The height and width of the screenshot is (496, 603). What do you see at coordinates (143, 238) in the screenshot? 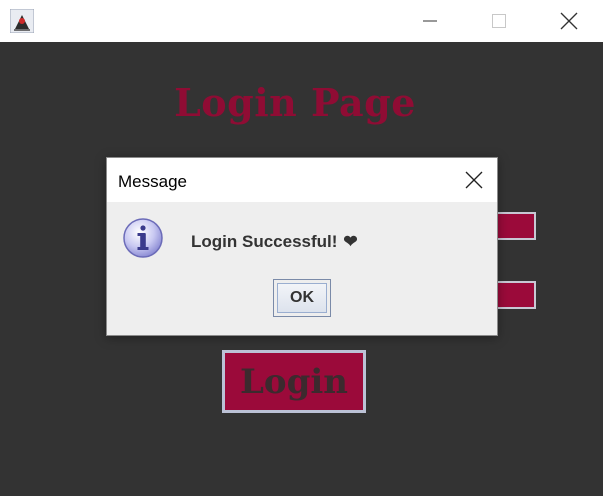
I see `info-icon` at bounding box center [143, 238].